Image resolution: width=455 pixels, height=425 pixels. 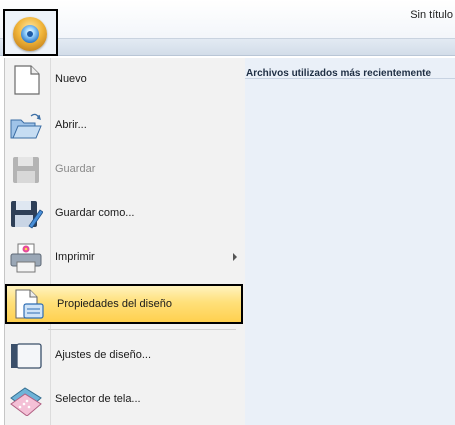 What do you see at coordinates (339, 73) in the screenshot?
I see `recent-files-title: Archivos utilizados más recientemente` at bounding box center [339, 73].